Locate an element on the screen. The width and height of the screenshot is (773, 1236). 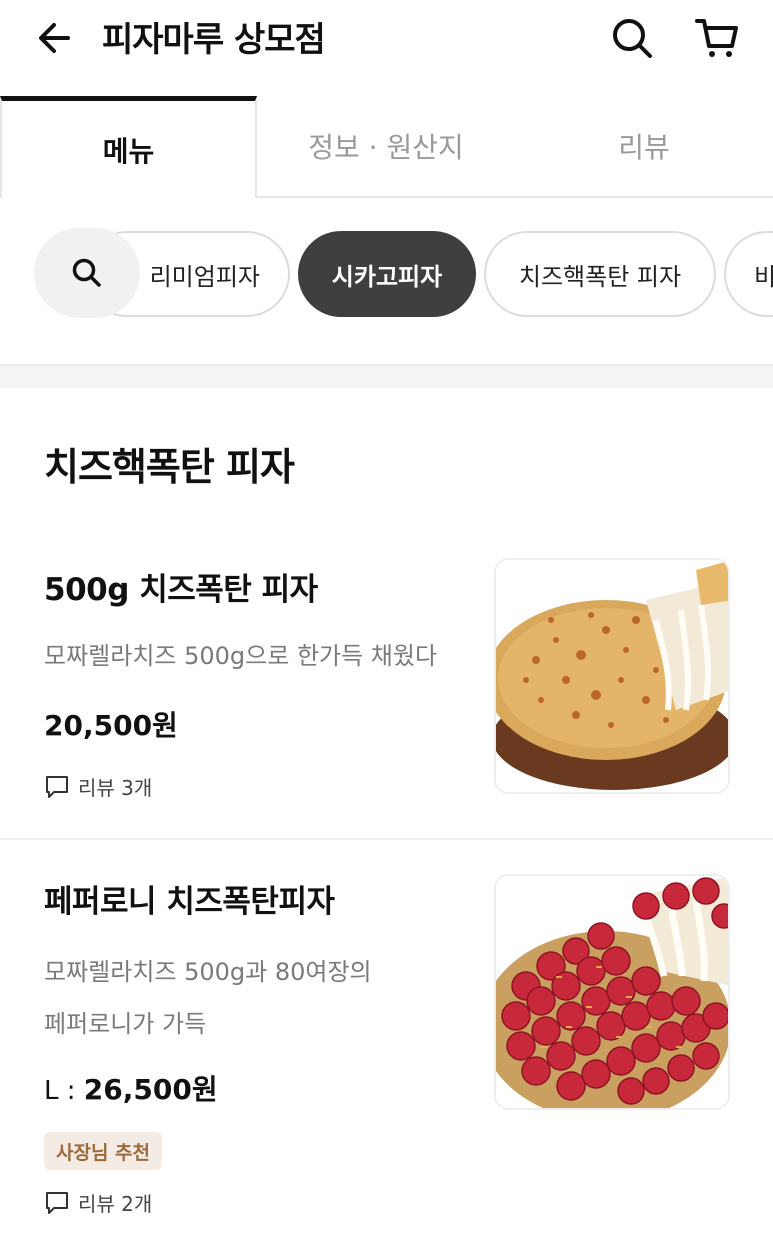
chip-chicago-pizza: 시카고피자 is located at coordinates (387, 274).